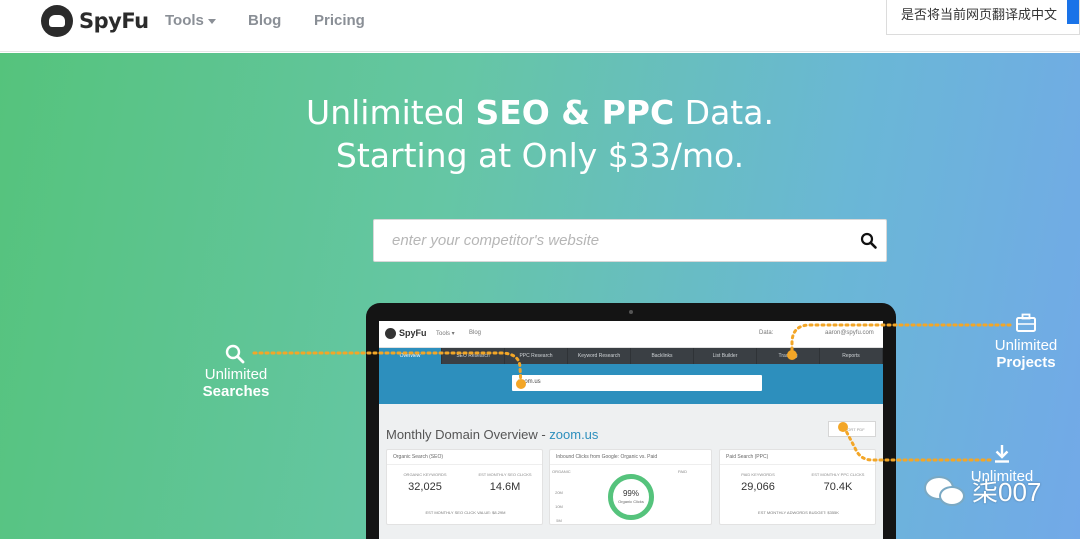 This screenshot has height=539, width=1080. What do you see at coordinates (387, 368) in the screenshot?
I see `connector-searches` at bounding box center [387, 368].